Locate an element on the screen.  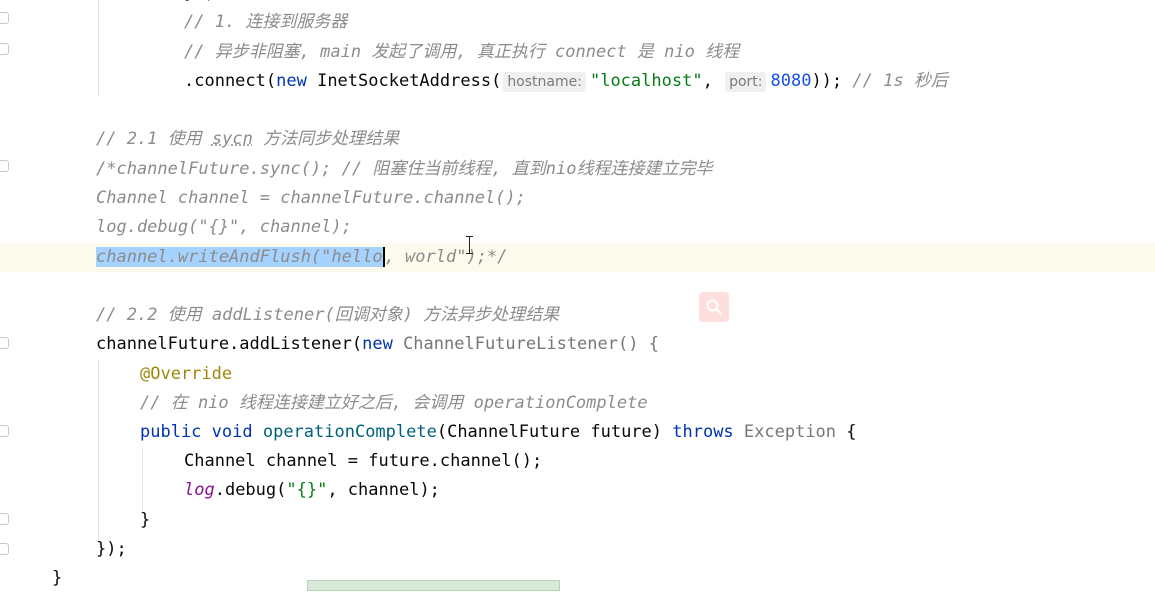
block-comment: log.debug("{}", channel); is located at coordinates (224, 227).